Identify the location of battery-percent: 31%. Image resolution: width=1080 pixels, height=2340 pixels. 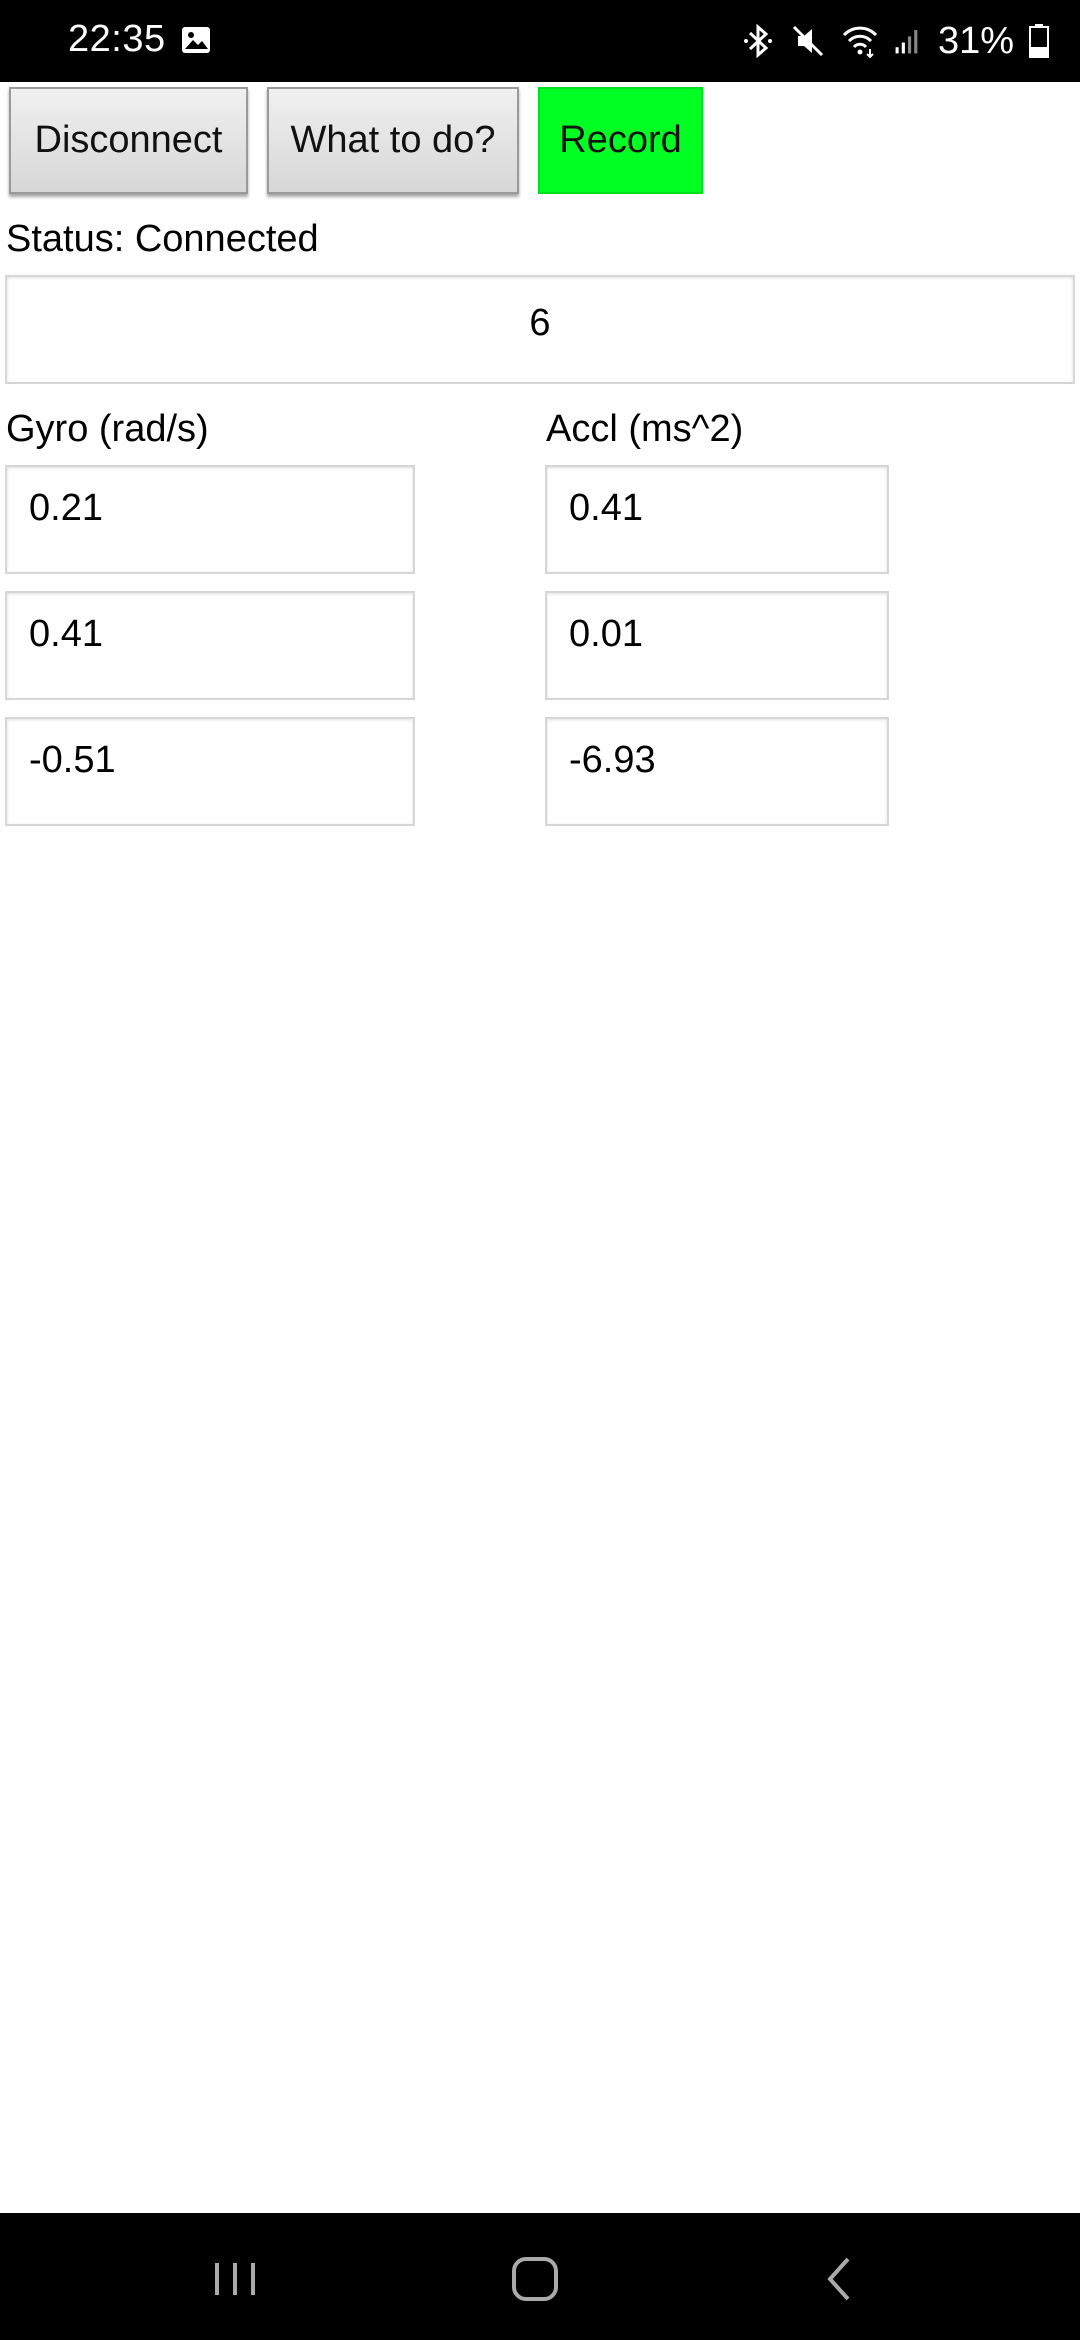
(975, 40).